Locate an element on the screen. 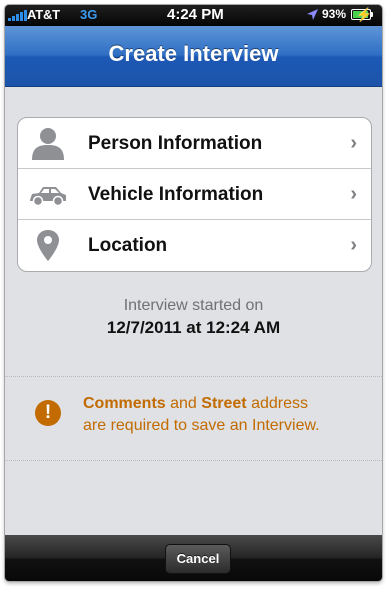 The height and width of the screenshot is (591, 387). charging-bolt-icon: ⚡ is located at coordinates (364, 14).